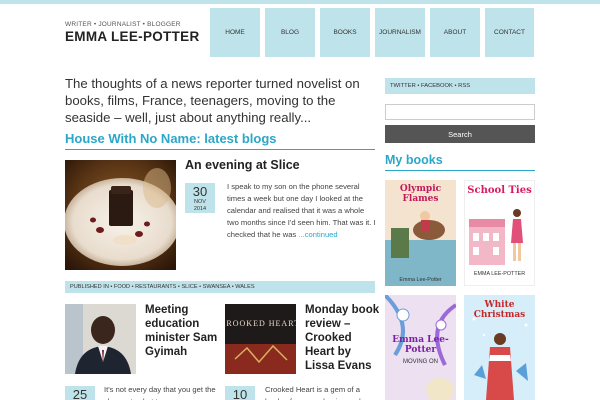 This screenshot has width=600, height=400. I want to click on post-two-thumbnail, so click(100, 339).